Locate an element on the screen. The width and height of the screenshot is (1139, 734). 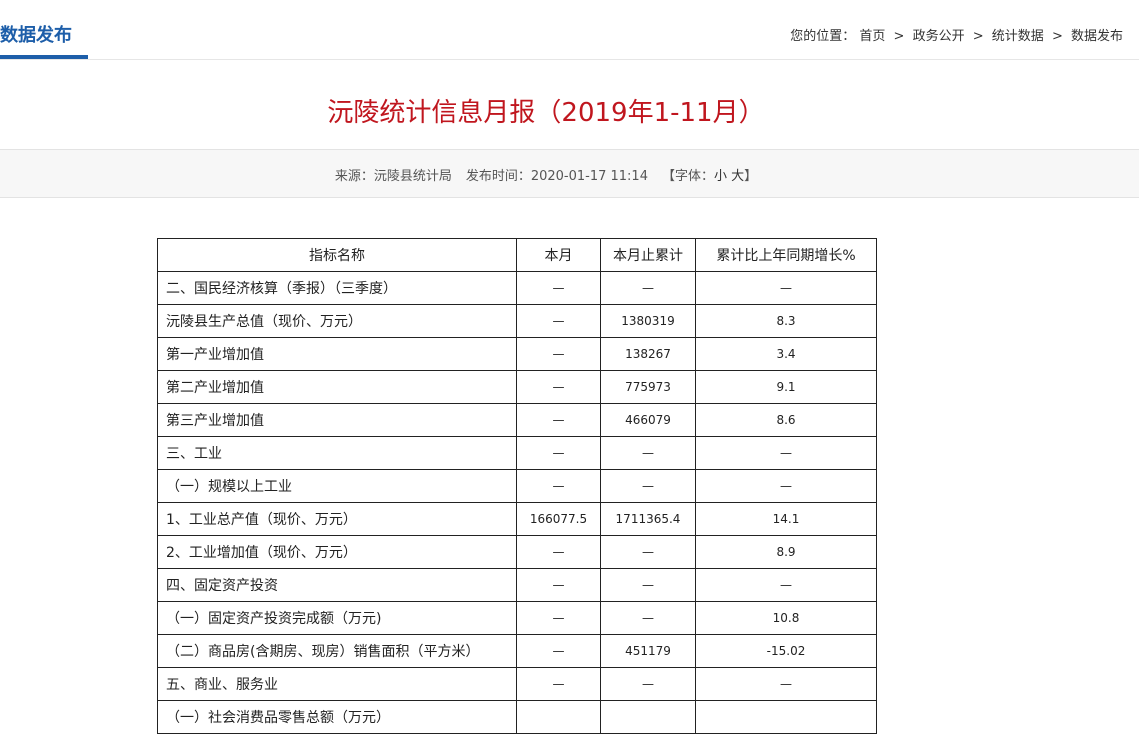
breadcrumb-data-release-link: 数据发布 is located at coordinates (1097, 36).